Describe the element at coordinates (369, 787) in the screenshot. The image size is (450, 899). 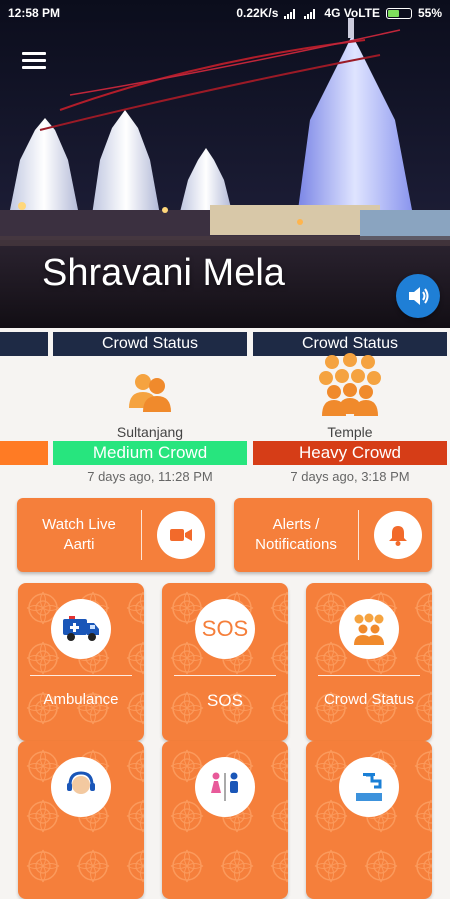
I see `water-tap-icon` at that location.